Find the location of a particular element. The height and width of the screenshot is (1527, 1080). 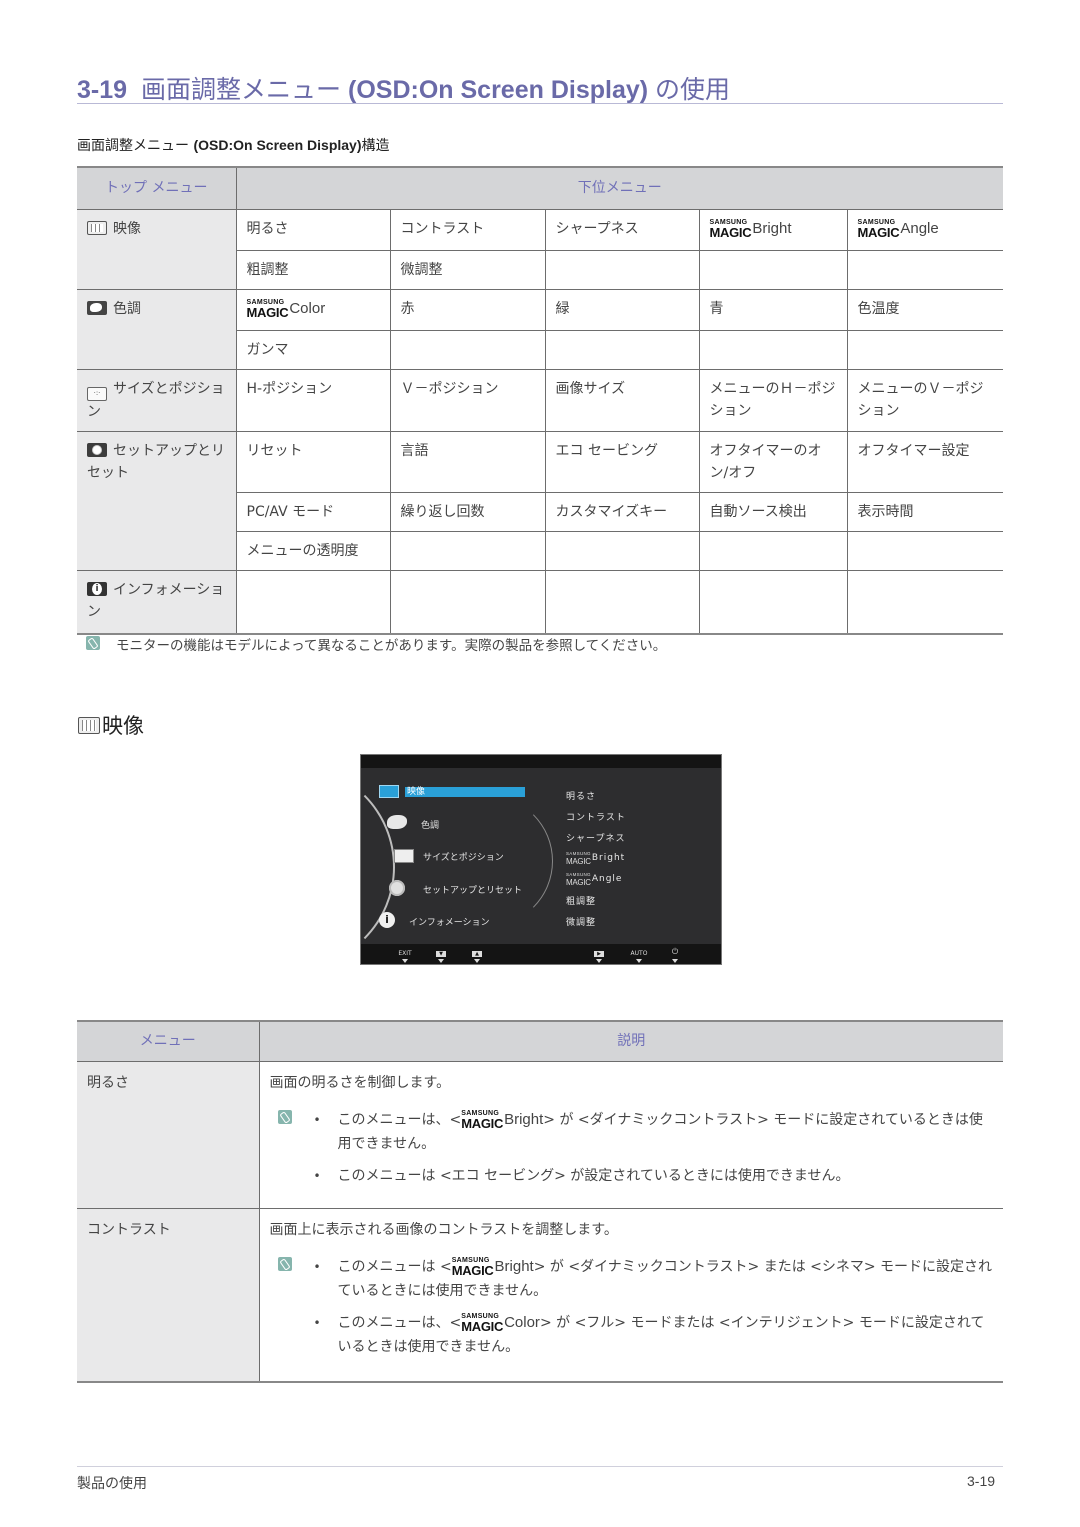

sub-menu-cell: メニューの透明度 is located at coordinates (313, 550).